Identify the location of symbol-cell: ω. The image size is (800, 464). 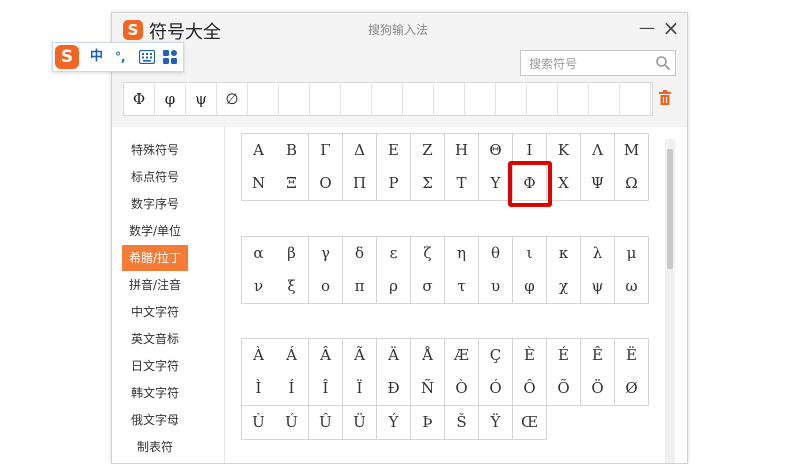
(632, 287).